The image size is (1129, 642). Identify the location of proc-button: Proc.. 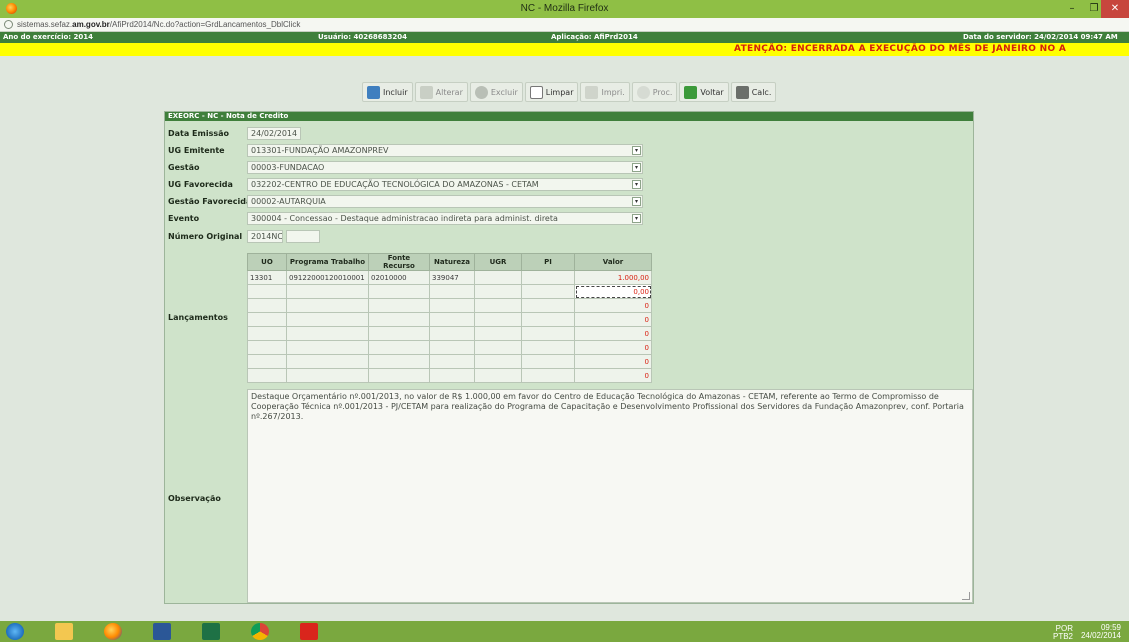
(654, 92).